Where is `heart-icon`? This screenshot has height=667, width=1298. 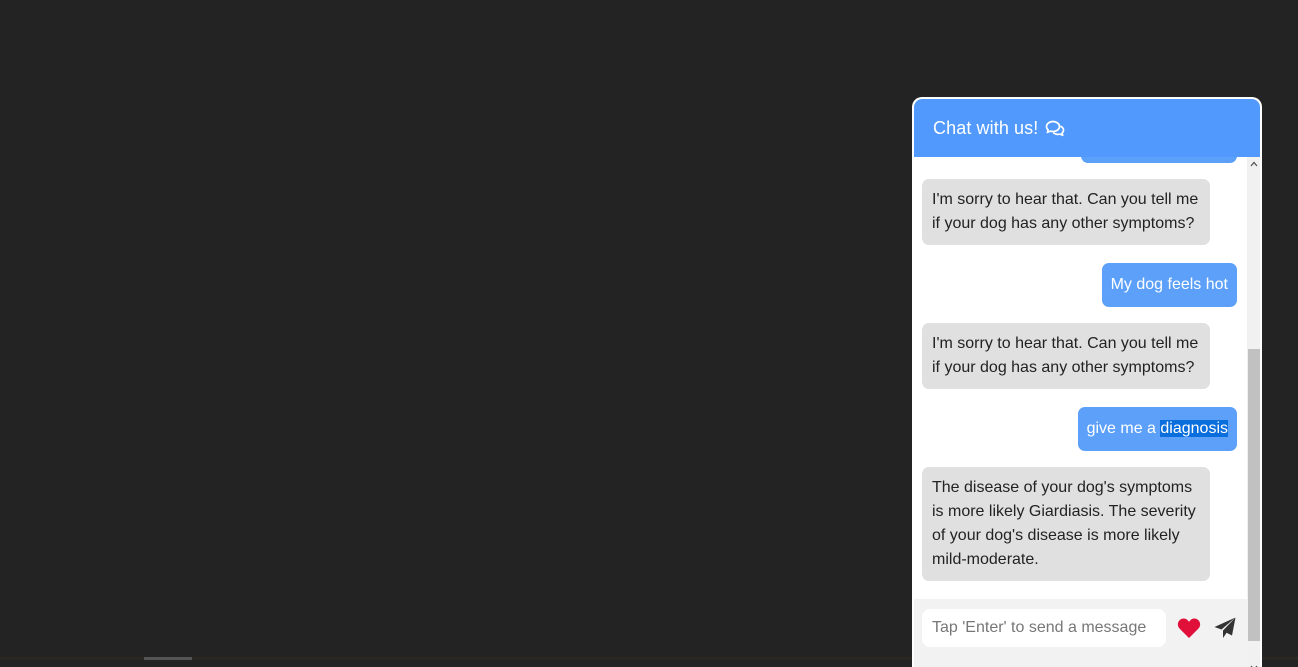
heart-icon is located at coordinates (1189, 628).